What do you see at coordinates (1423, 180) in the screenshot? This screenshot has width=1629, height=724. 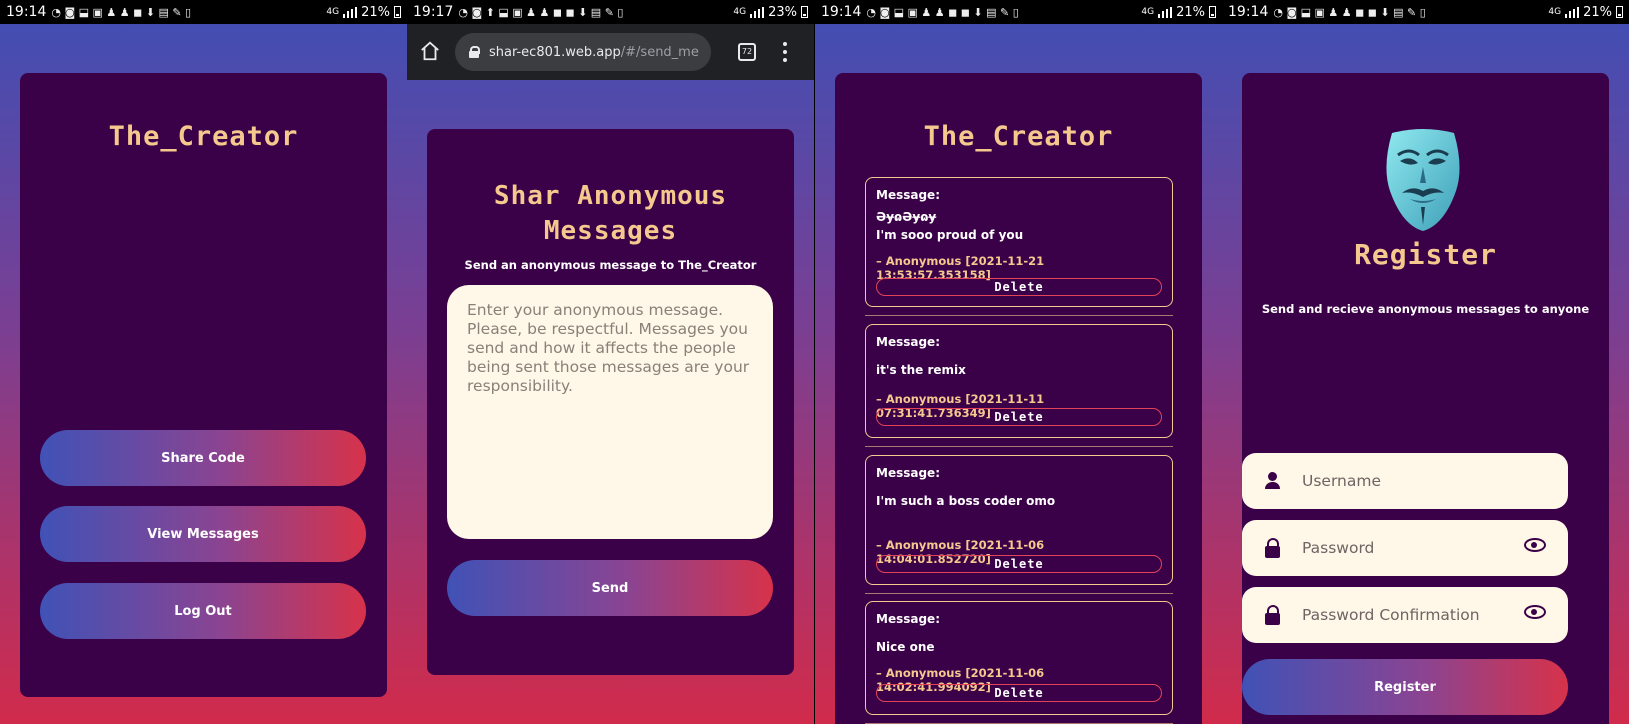 I see `guy-fawkes-mask-logo` at bounding box center [1423, 180].